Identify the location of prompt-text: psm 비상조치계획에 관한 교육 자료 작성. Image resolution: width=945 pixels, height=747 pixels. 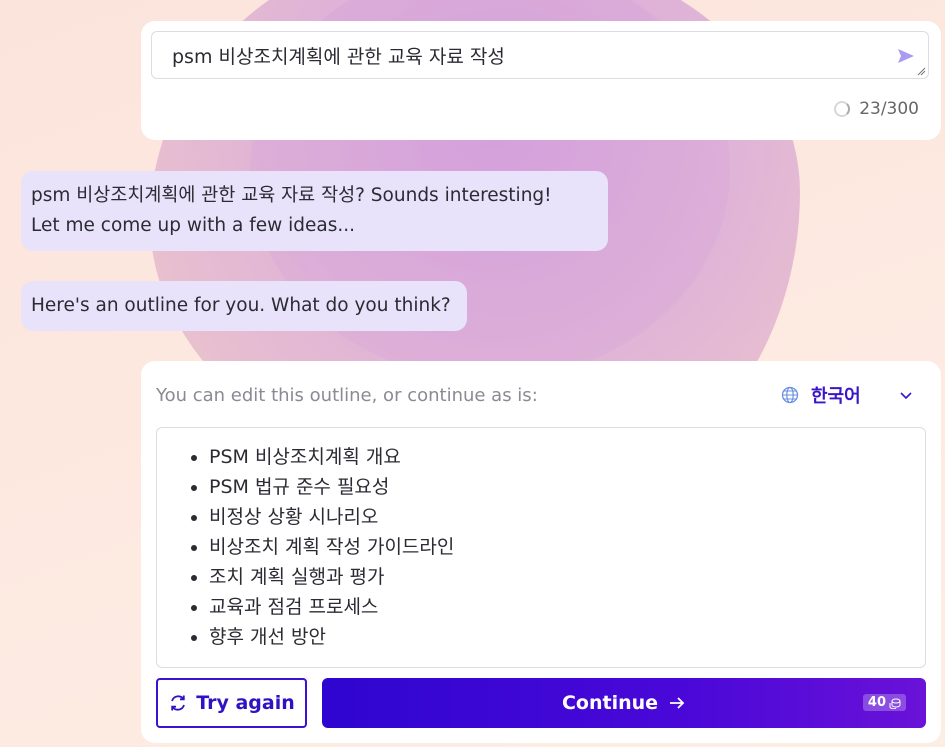
(338, 55).